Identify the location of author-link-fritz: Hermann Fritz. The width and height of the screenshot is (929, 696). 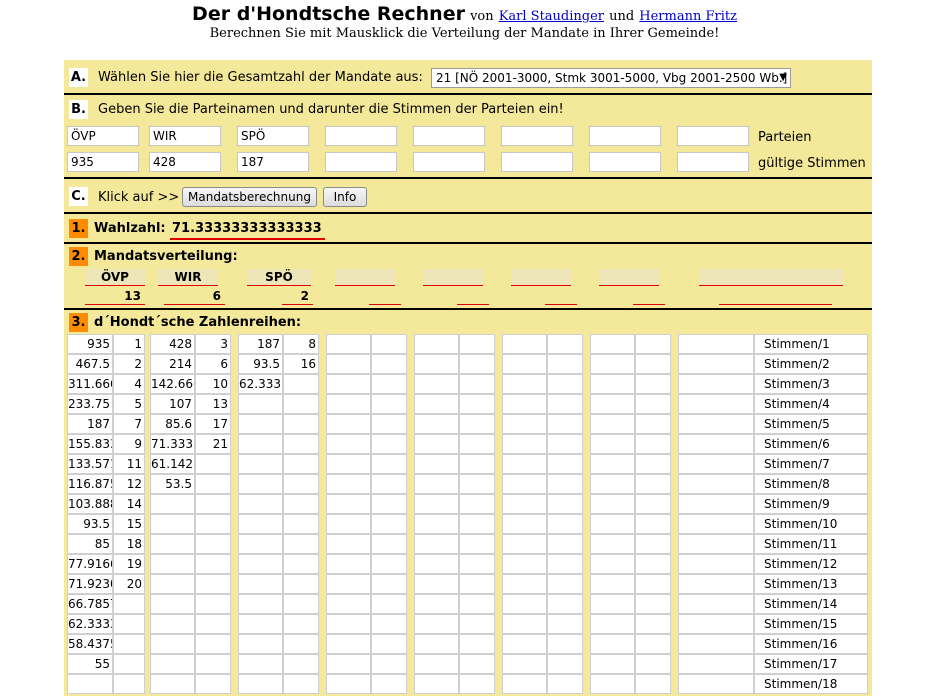
(688, 16).